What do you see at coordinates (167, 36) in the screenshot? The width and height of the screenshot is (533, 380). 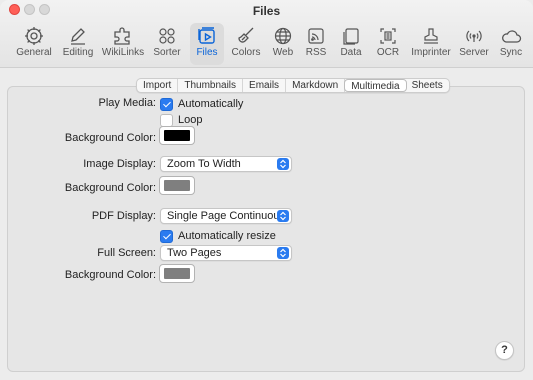 I see `grid-circles-icon` at bounding box center [167, 36].